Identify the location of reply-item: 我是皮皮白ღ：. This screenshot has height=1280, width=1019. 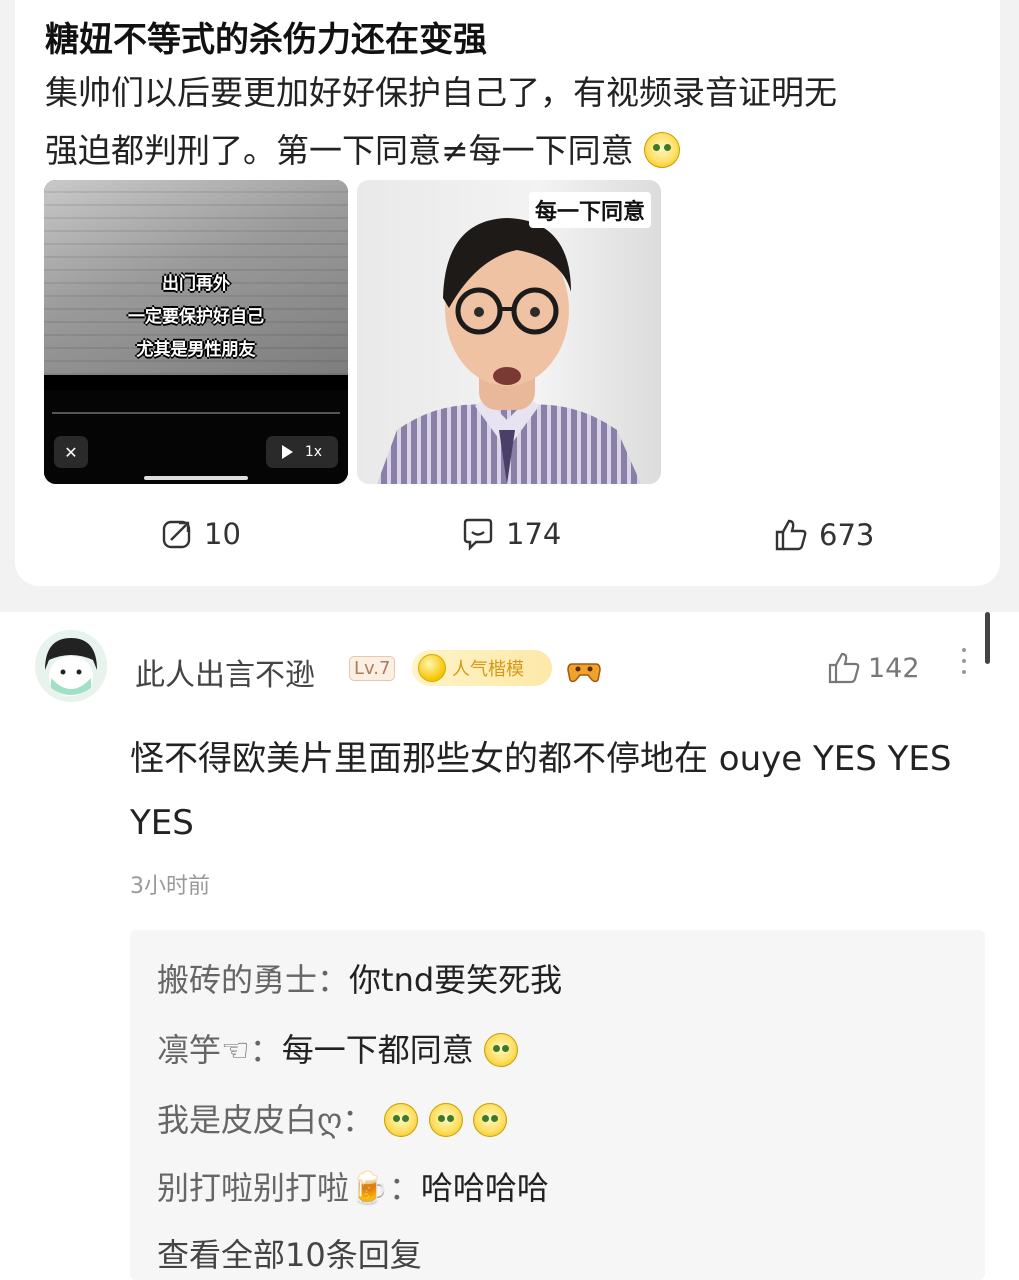
(332, 1118).